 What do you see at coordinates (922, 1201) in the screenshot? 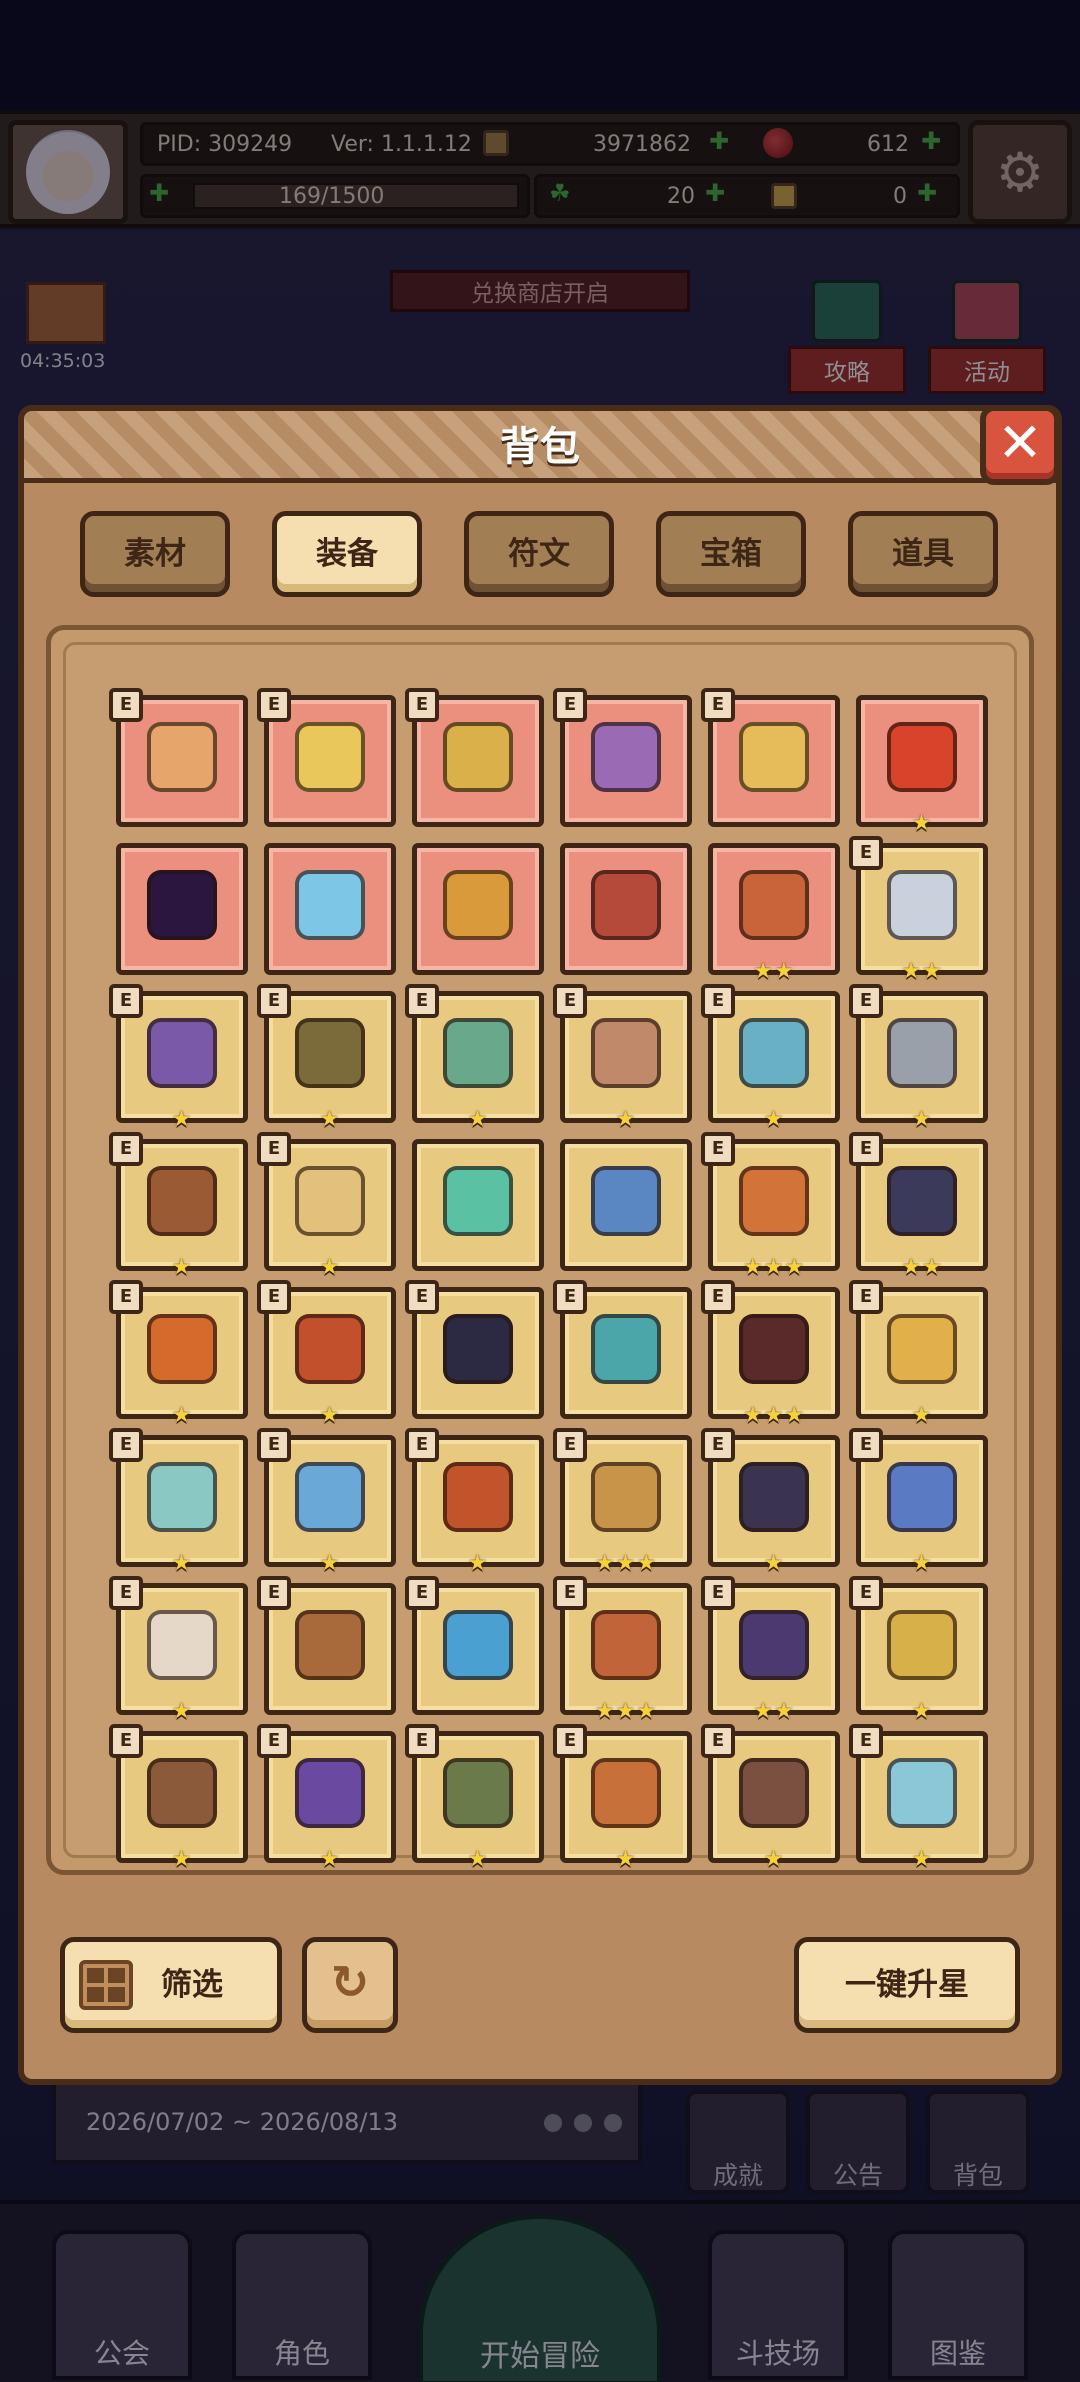
I see `winged-helm-icon` at bounding box center [922, 1201].